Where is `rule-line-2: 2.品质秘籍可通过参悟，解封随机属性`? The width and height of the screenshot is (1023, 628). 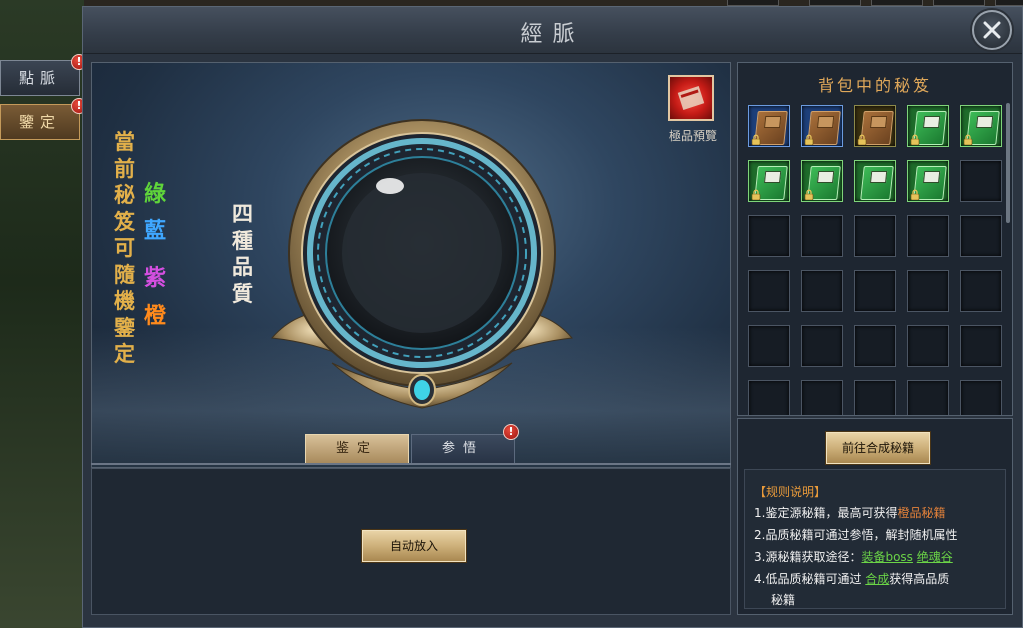
rule-line-2: 2.品质秘籍可通过参悟，解封随机属性 is located at coordinates (856, 535).